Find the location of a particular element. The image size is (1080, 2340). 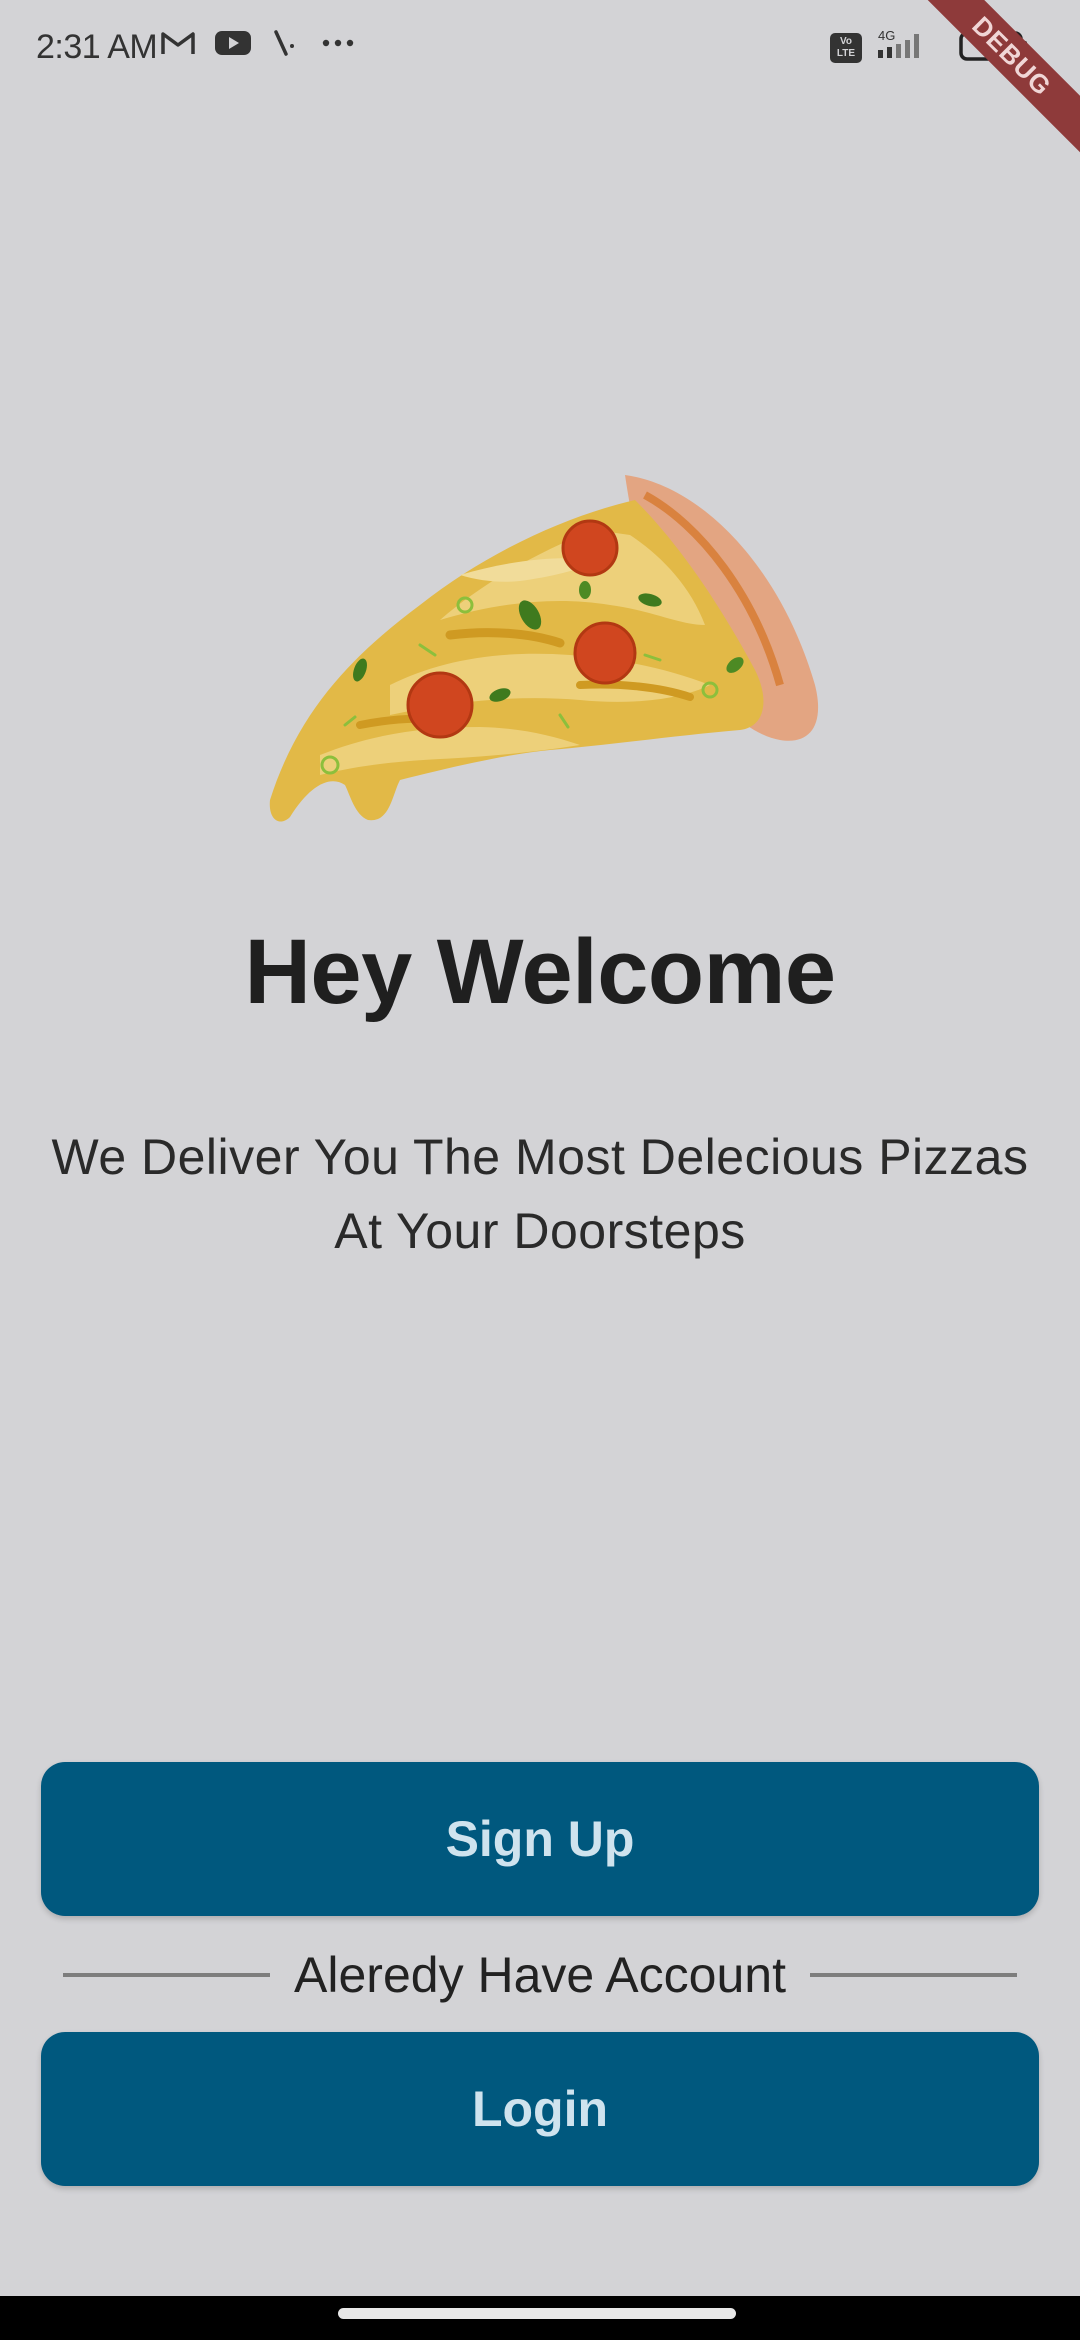

debug-banner: DEBUG is located at coordinates (995, 85).